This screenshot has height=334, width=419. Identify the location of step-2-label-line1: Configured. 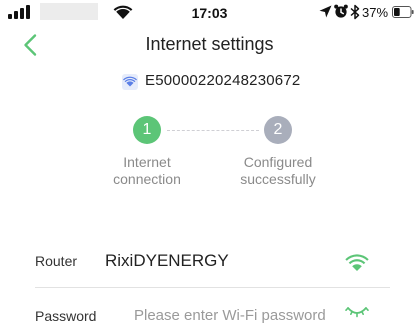
(278, 162).